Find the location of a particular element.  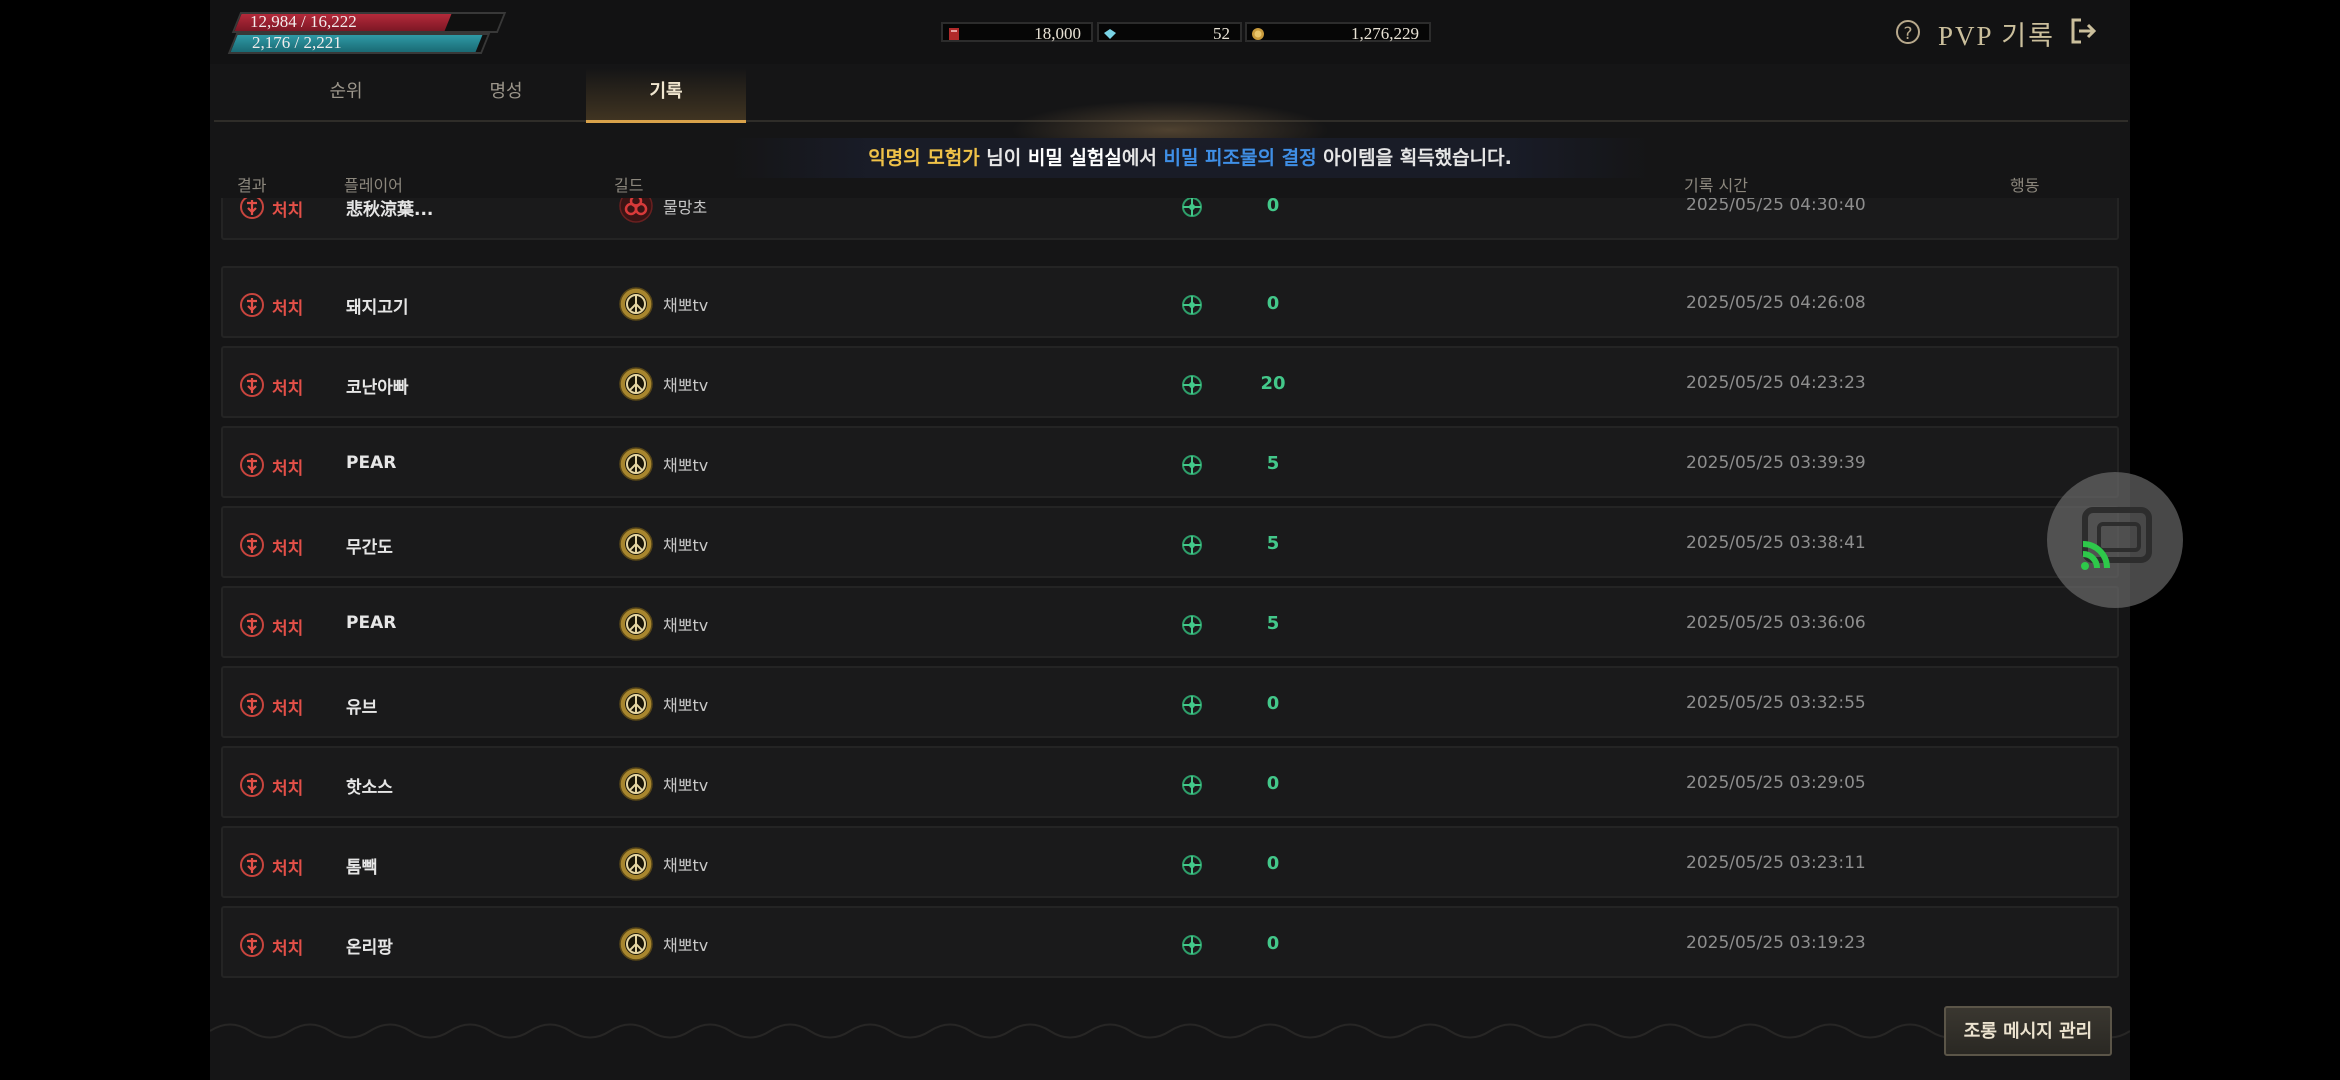

record-time: 2025/05/25 04:26:08 is located at coordinates (1776, 303).